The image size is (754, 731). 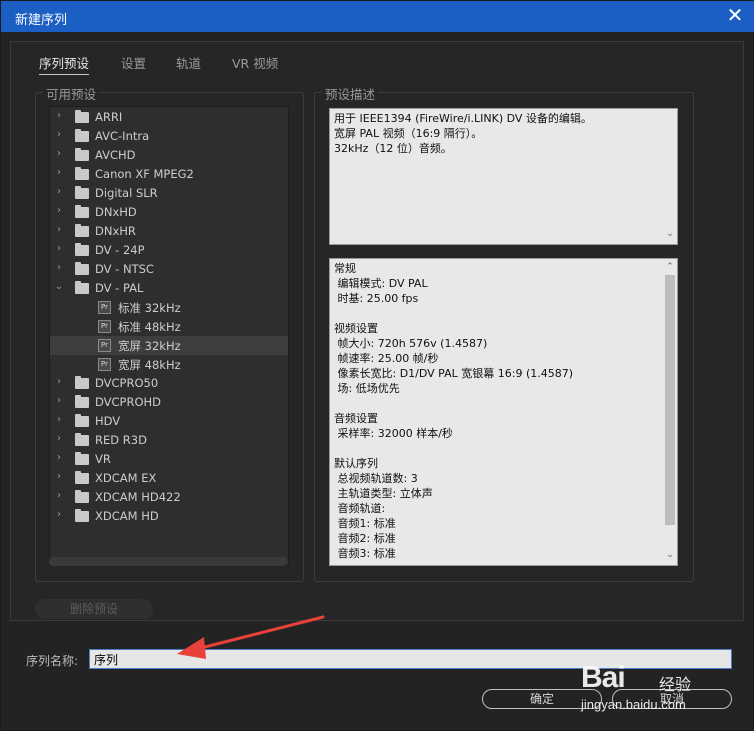 What do you see at coordinates (115, 155) in the screenshot?
I see `preset-folder-label: AVCHD` at bounding box center [115, 155].